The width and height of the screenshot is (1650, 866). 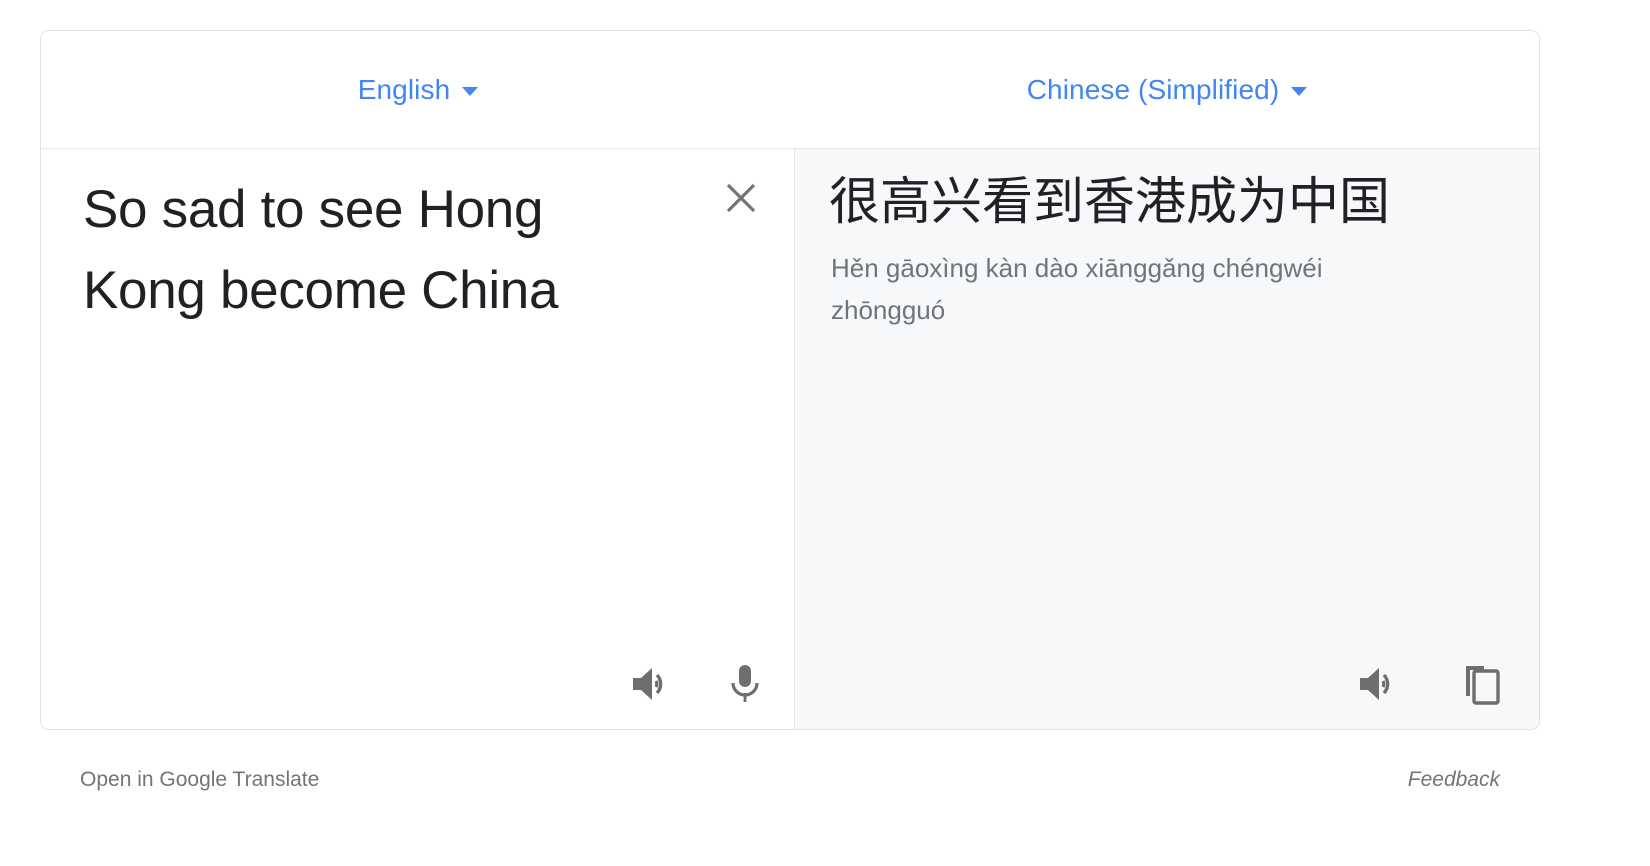 I want to click on target-language-cell: Chinese (Simplified), so click(x=1167, y=89).